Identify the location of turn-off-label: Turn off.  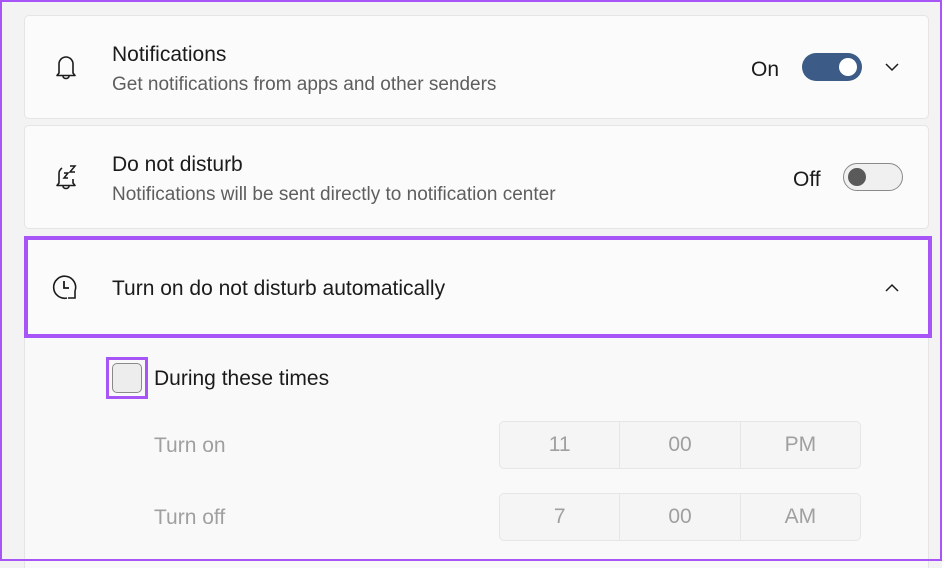
(190, 517).